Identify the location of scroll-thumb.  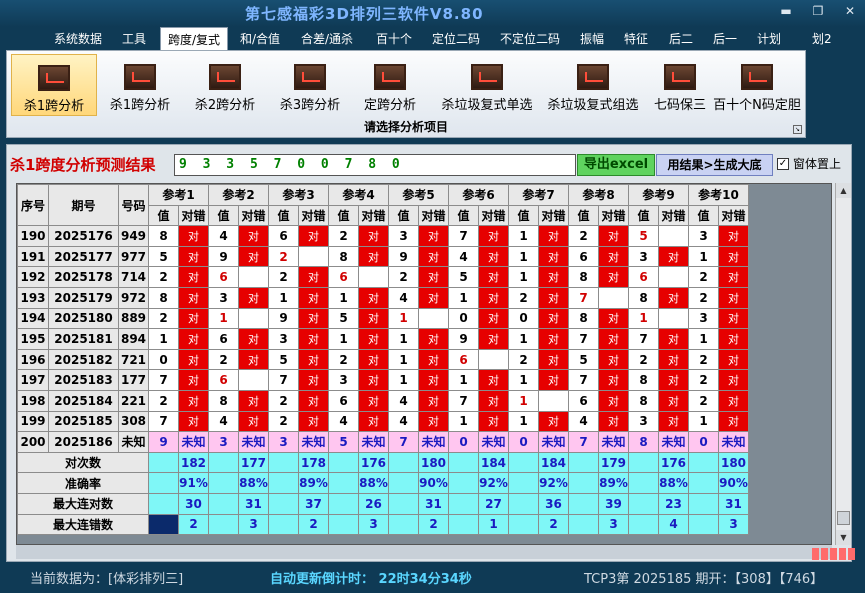
(843, 518).